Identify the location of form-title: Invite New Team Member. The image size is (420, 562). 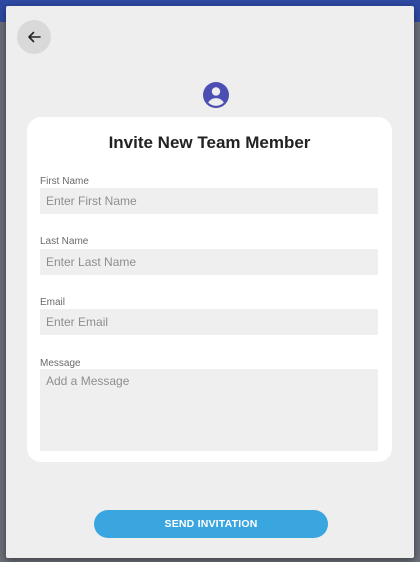
(209, 142).